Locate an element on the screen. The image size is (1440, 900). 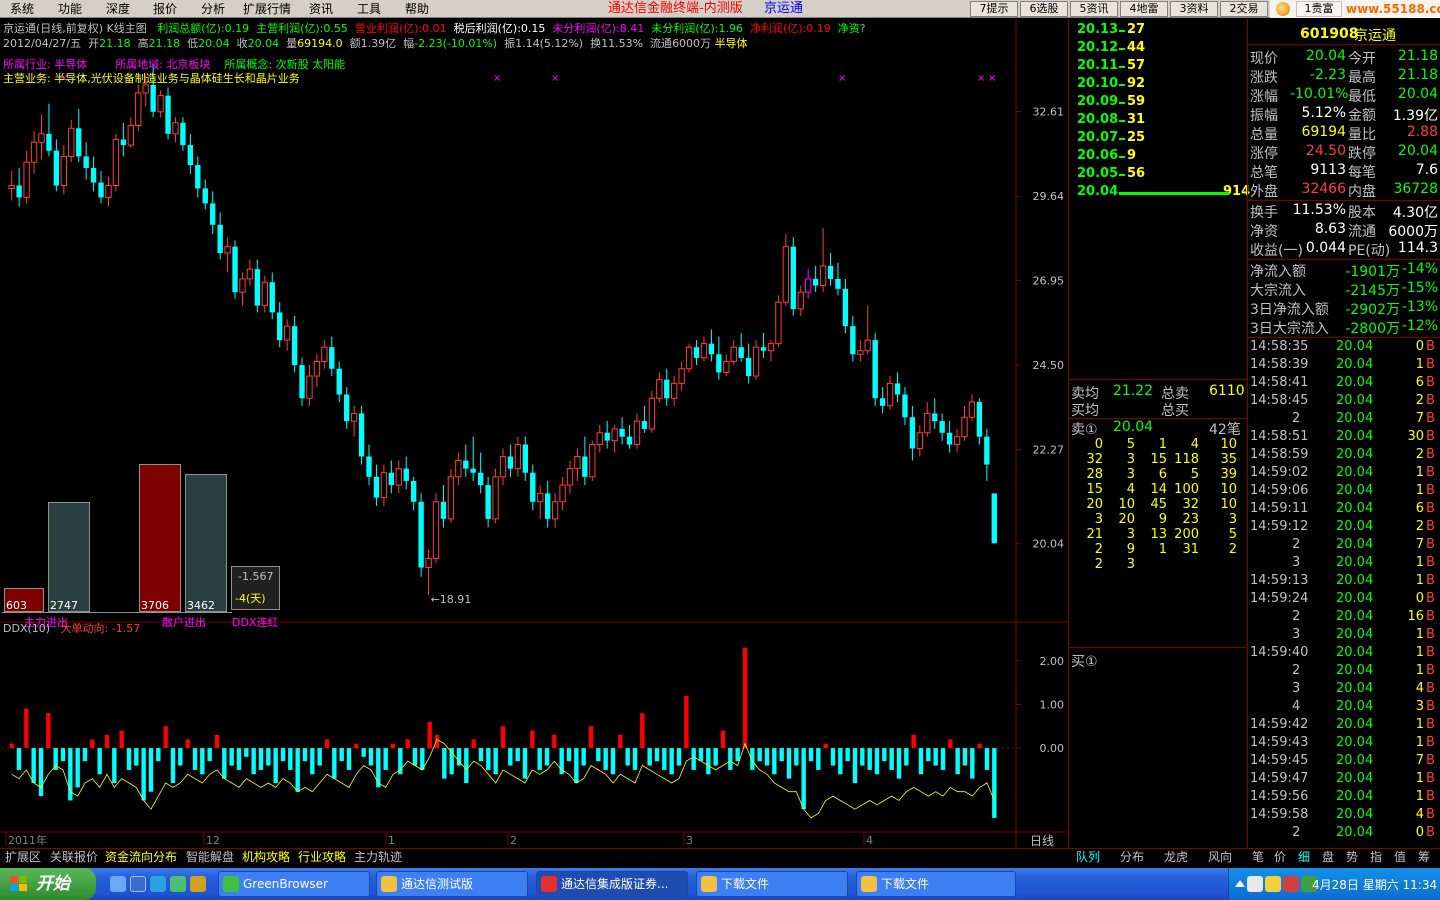
task-download-1: 下载文件 is located at coordinates (772, 884).